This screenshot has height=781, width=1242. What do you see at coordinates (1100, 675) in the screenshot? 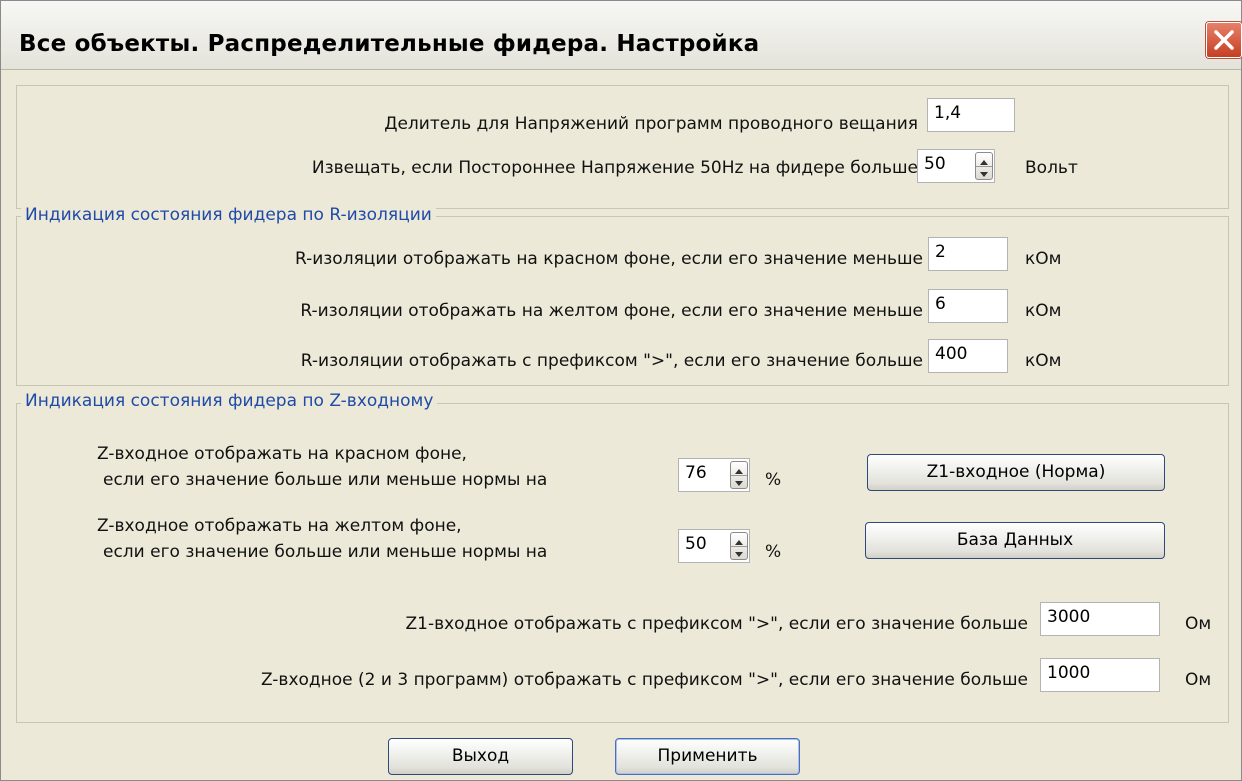
I see `z23-prefix-input: 1000` at bounding box center [1100, 675].